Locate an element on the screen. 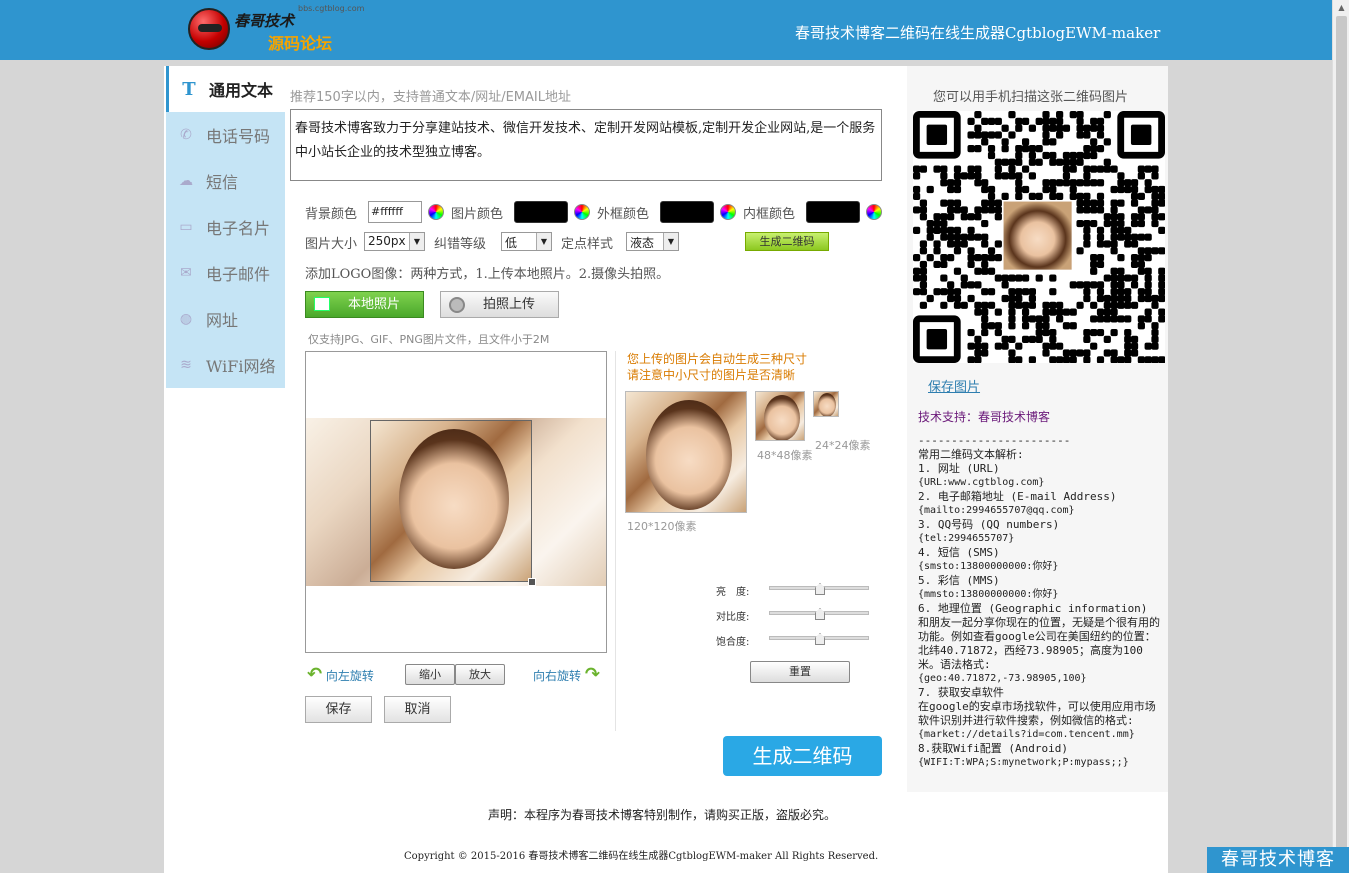 The image size is (1349, 873). camera-upload-button: 拍照上传 is located at coordinates (499, 304).